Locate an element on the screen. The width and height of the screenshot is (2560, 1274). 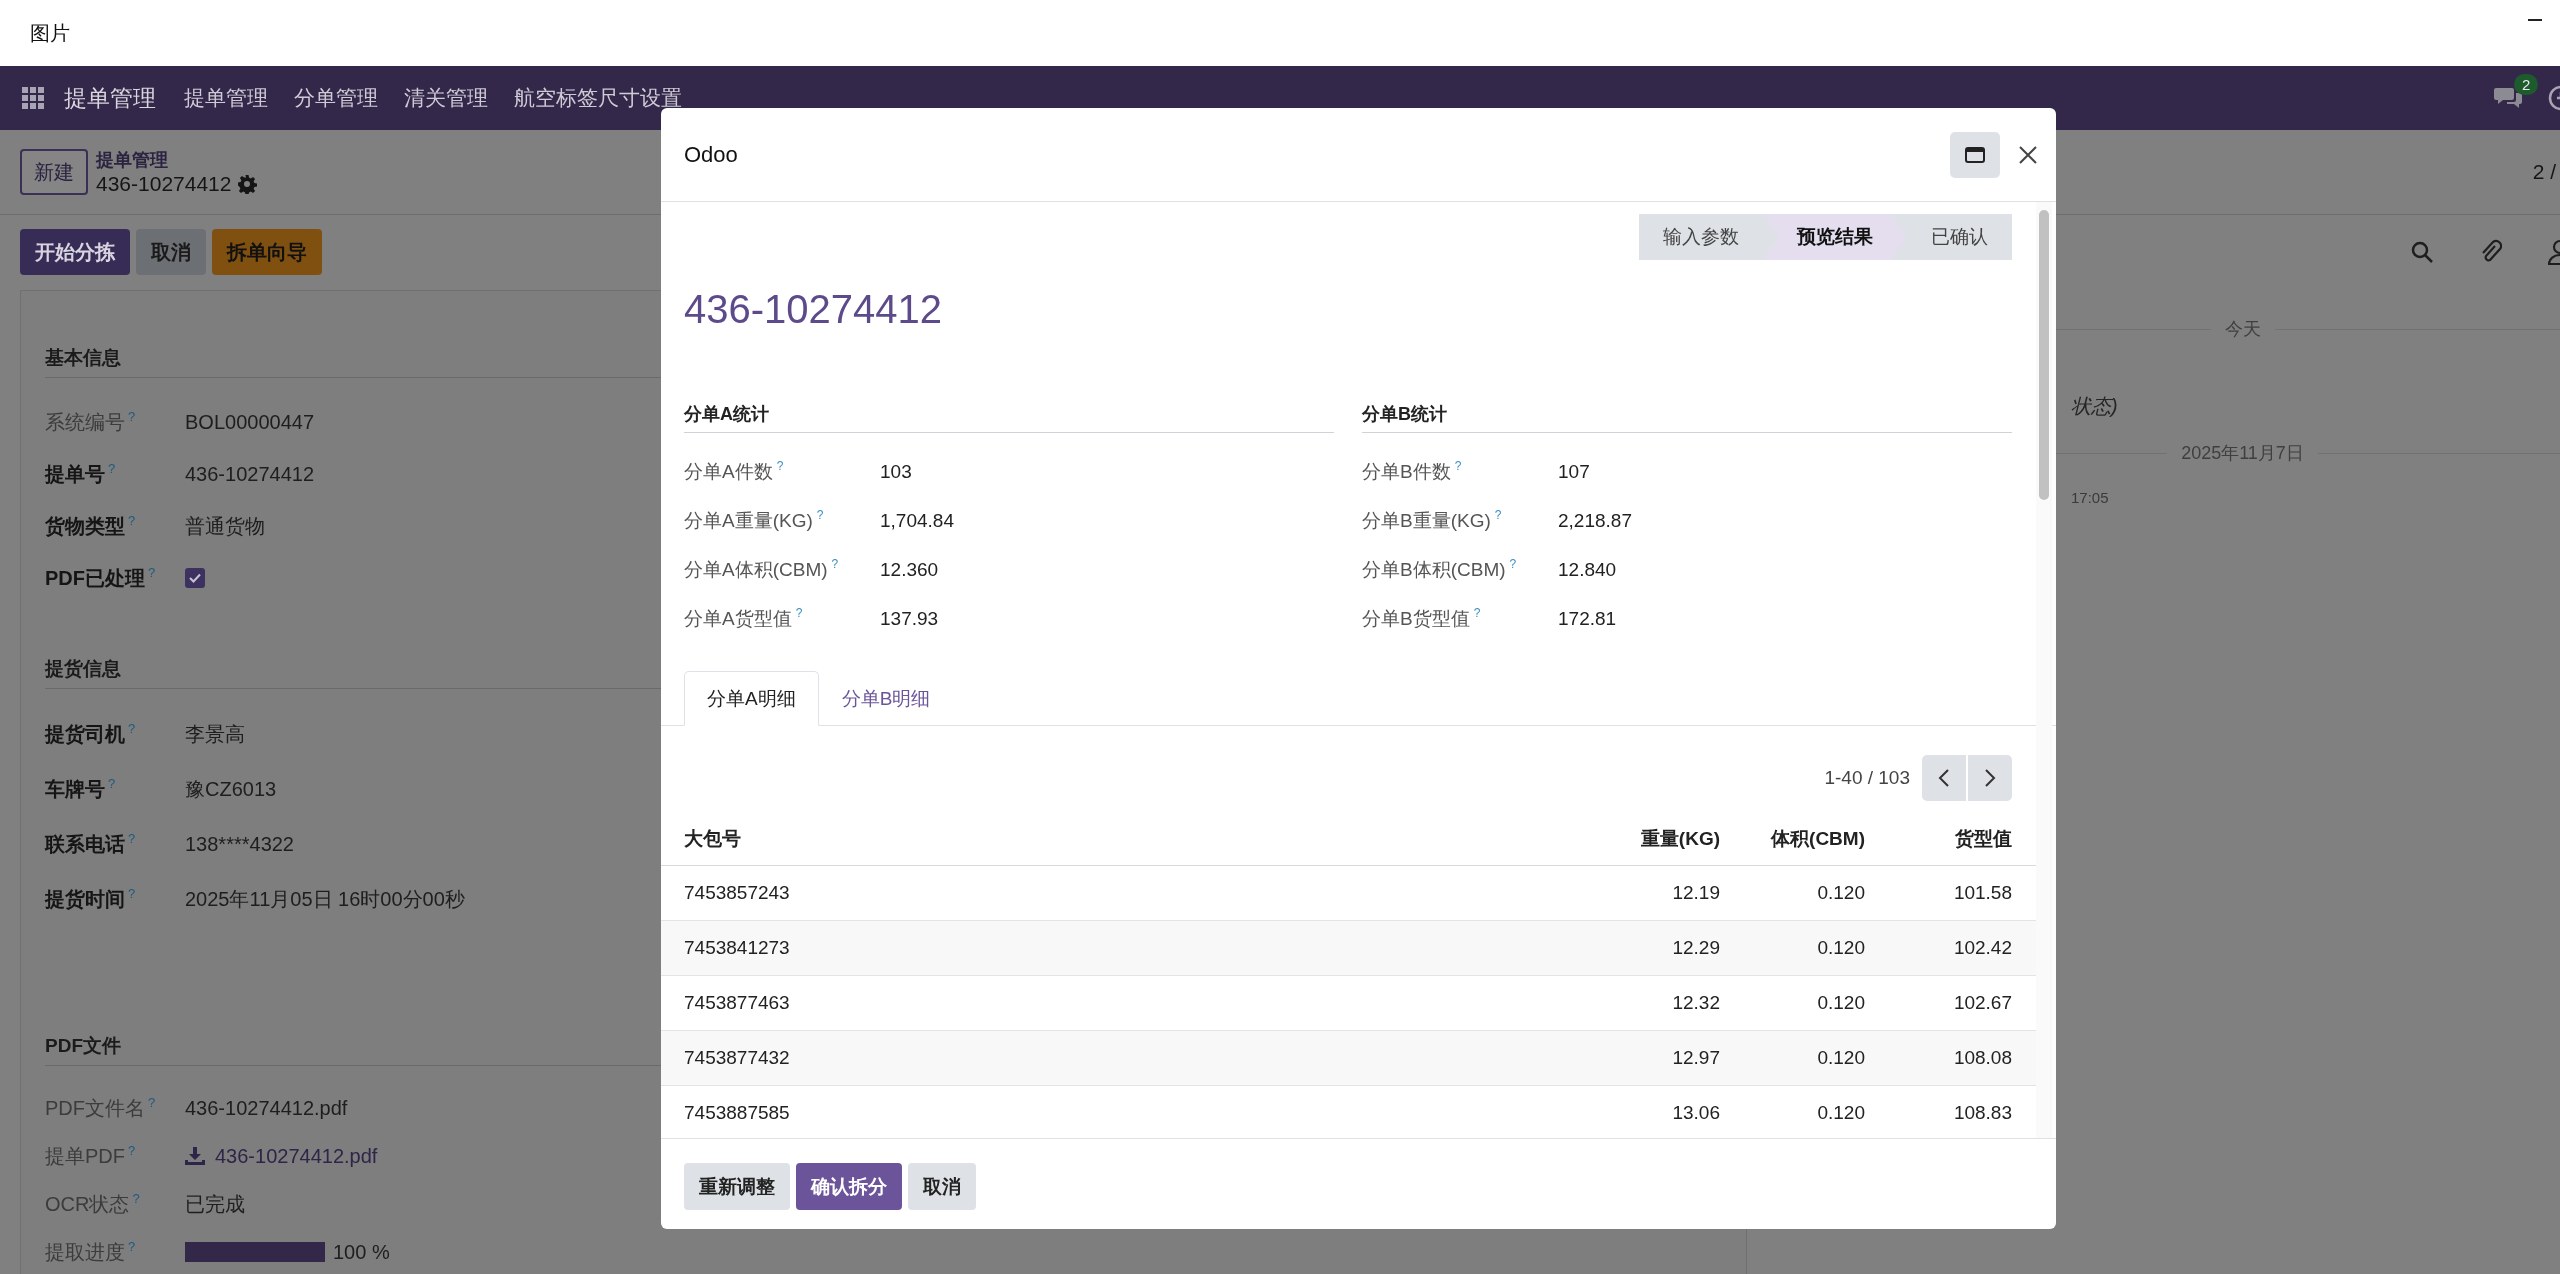
field-label: 分单A件数$^{?}$ is located at coordinates (734, 471).